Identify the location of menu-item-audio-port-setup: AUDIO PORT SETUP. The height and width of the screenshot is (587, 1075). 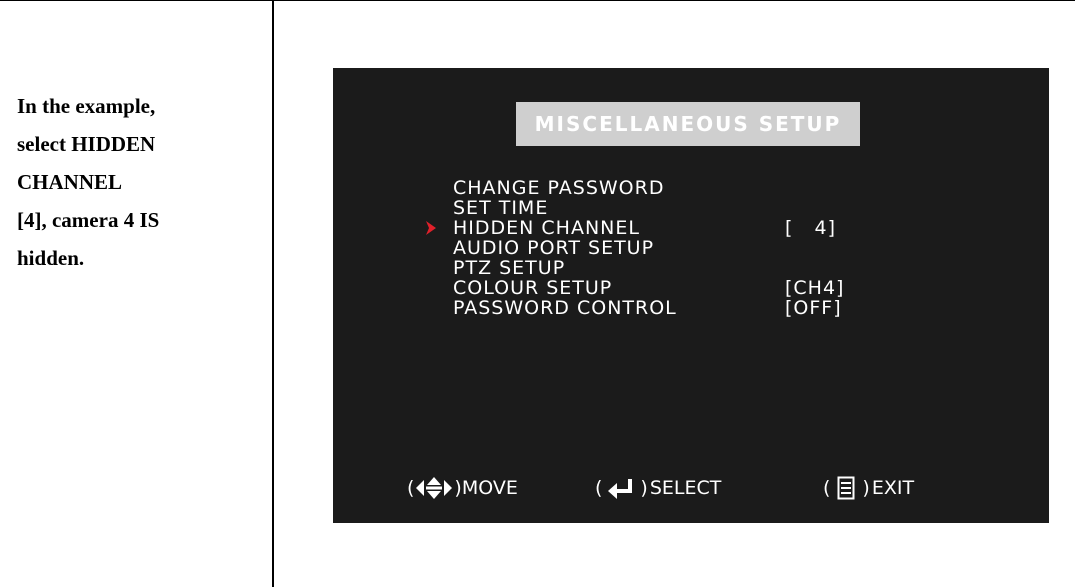
(618, 248).